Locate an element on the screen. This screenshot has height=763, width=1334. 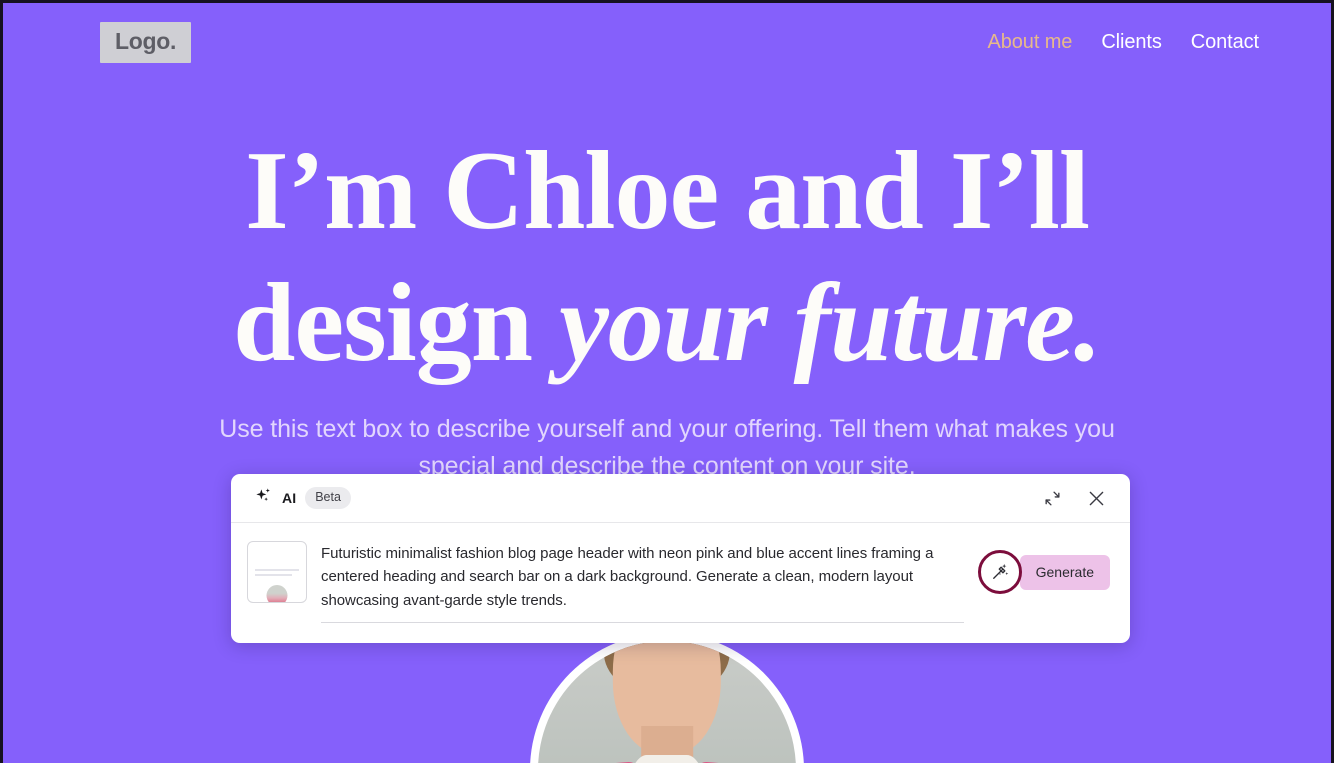
site-header: Logo. About me Clients Contact is located at coordinates (667, 42).